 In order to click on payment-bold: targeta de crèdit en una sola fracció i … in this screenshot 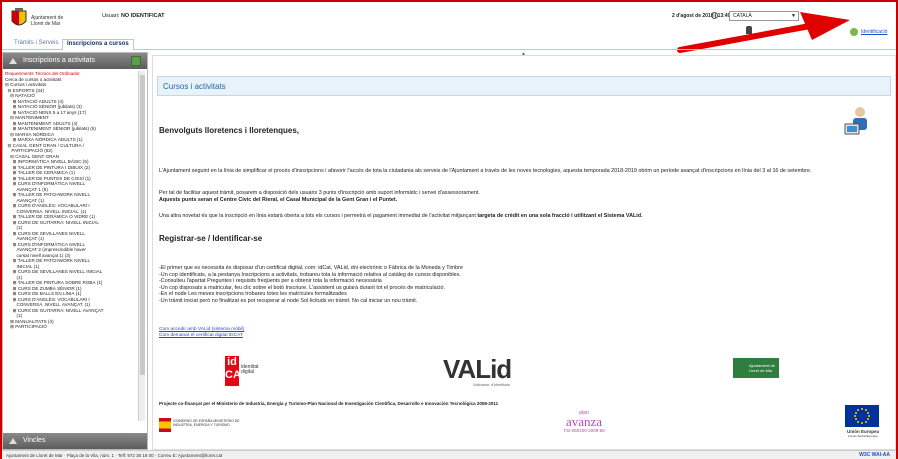, I will do `click(560, 216)`.